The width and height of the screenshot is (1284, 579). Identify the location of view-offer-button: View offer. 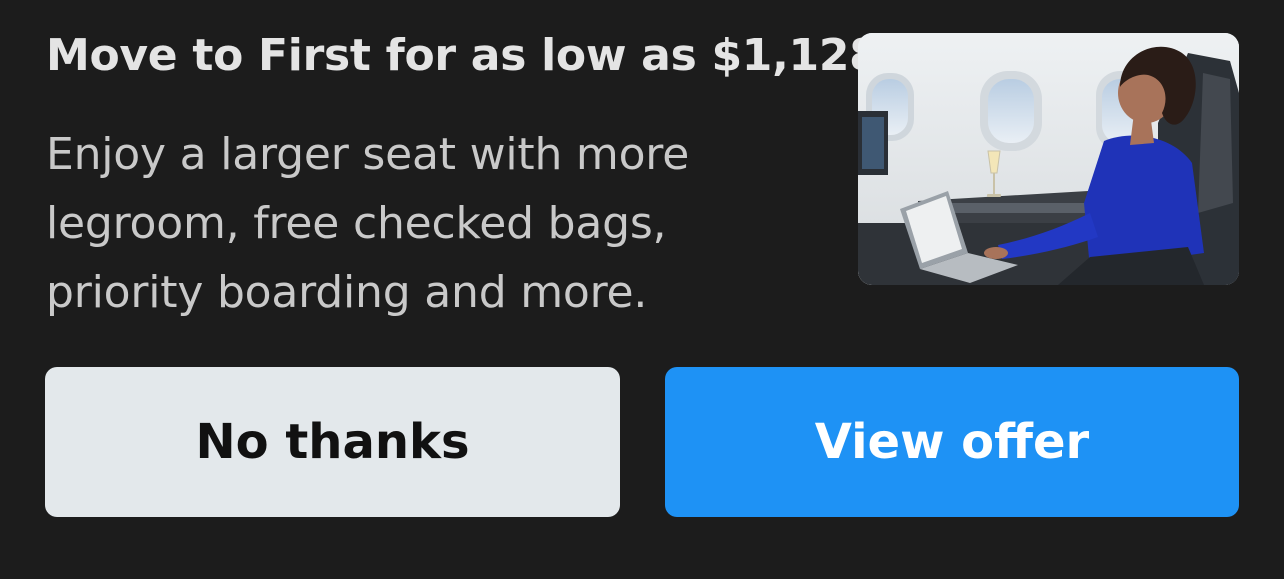
(952, 442).